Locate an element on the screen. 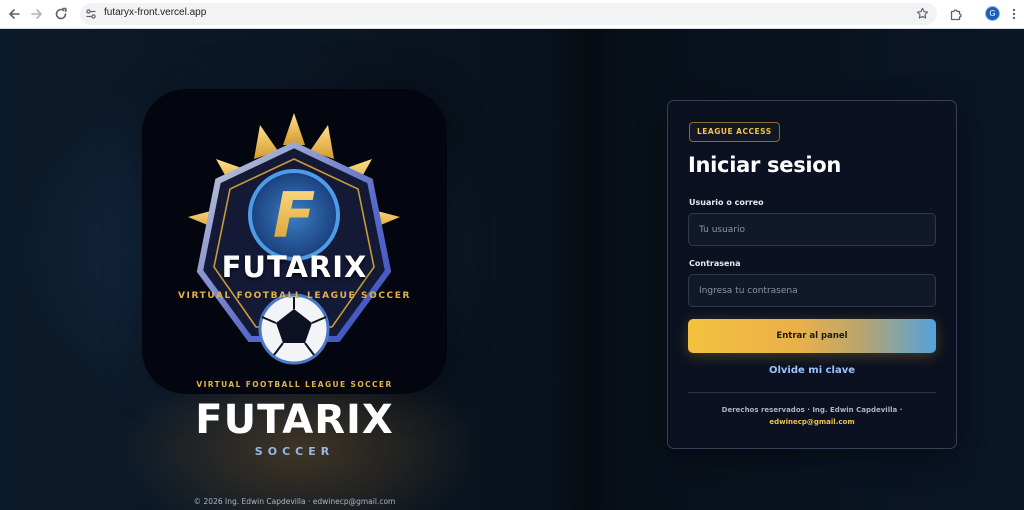 The image size is (1024, 510). tune-icon is located at coordinates (91, 14).